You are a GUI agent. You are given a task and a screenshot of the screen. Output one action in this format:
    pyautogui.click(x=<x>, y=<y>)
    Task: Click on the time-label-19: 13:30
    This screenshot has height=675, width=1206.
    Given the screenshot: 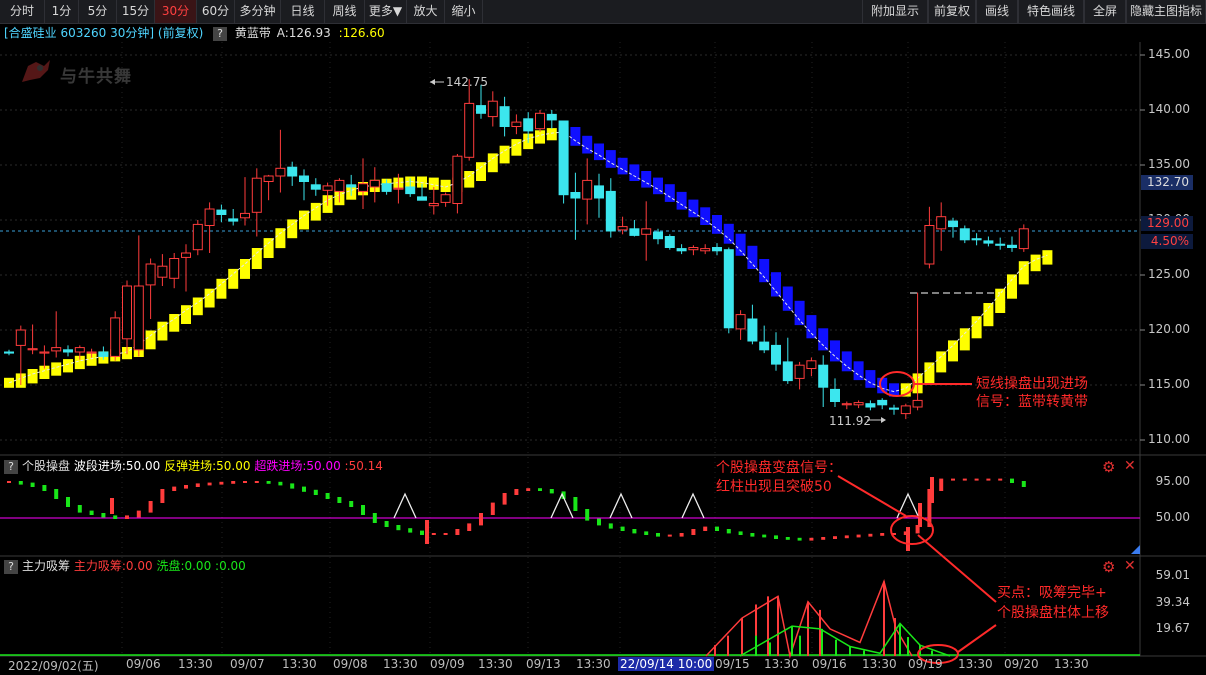 What is the action you would take?
    pyautogui.click(x=1071, y=664)
    